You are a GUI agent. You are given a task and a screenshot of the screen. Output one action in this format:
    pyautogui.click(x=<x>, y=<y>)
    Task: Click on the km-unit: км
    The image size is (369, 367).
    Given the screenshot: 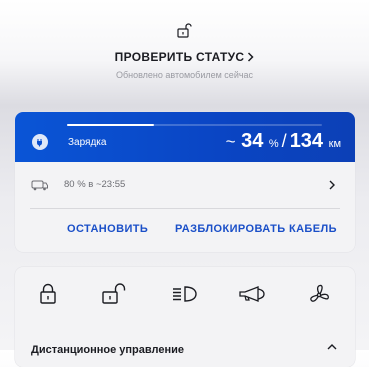 What is the action you would take?
    pyautogui.click(x=334, y=144)
    